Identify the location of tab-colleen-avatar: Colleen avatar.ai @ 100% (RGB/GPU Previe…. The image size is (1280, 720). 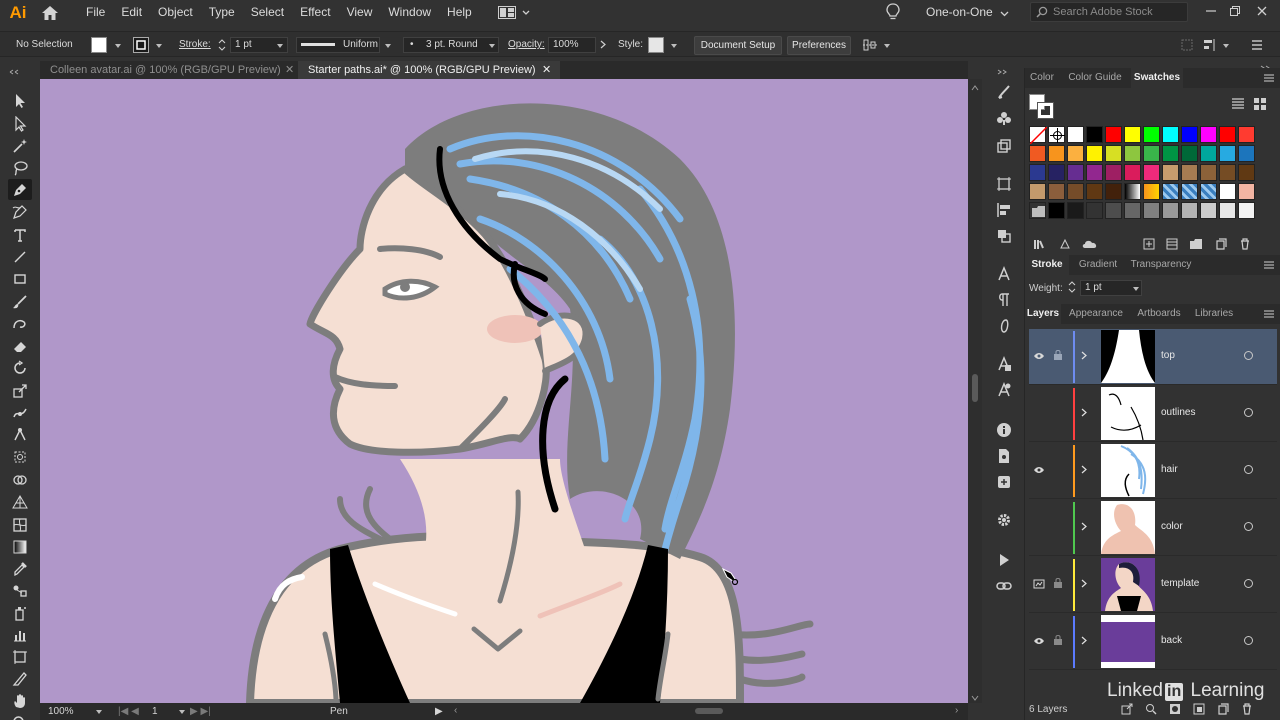
(169, 70).